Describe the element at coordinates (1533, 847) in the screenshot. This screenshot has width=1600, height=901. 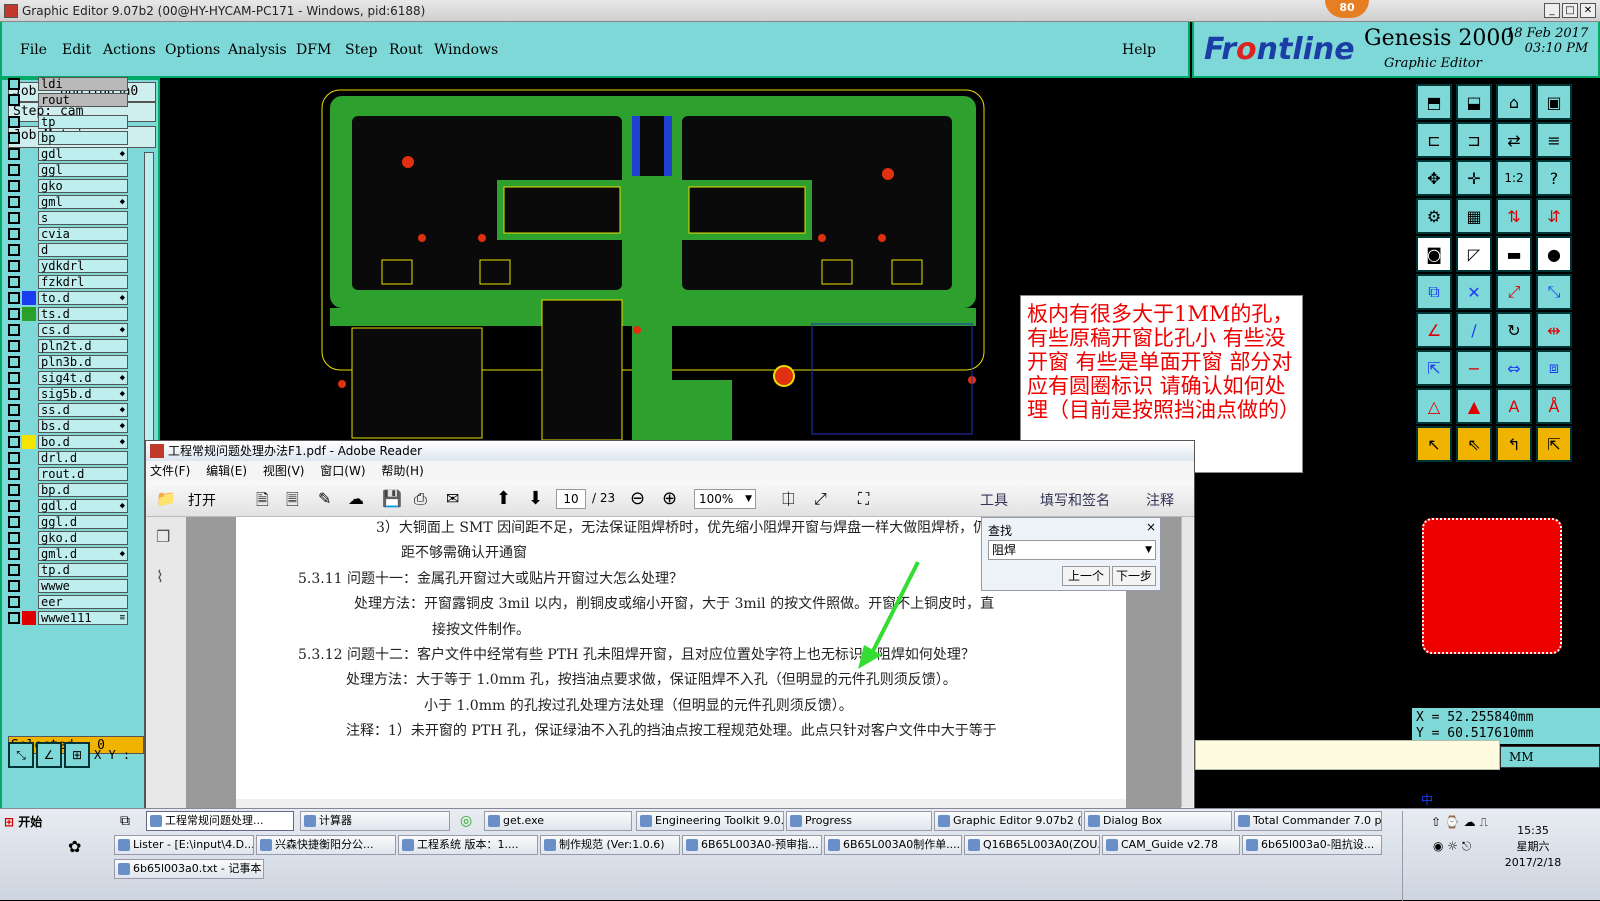
I see `clock: 15:35 星期六 2017/2/18` at that location.